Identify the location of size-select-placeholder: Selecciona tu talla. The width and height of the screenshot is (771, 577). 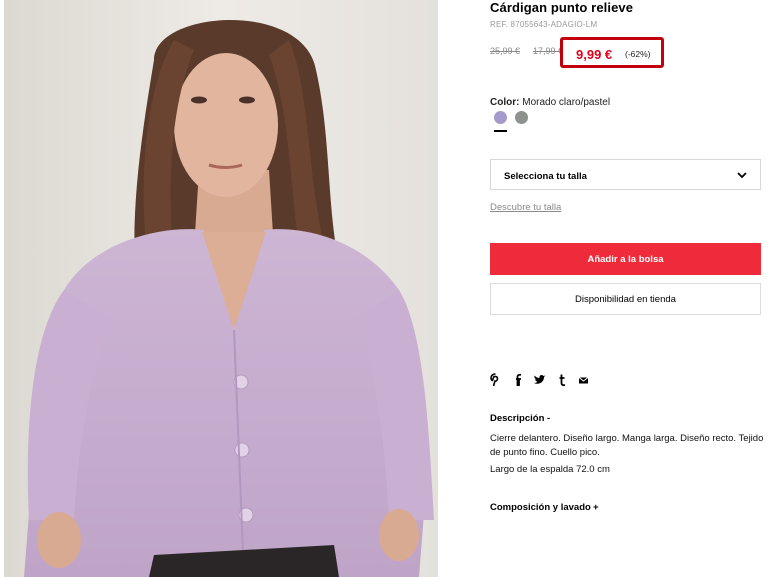
(545, 176).